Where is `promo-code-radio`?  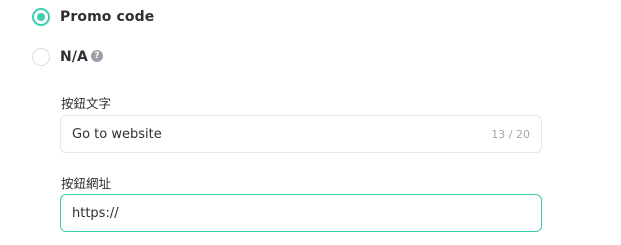
promo-code-radio is located at coordinates (41, 17).